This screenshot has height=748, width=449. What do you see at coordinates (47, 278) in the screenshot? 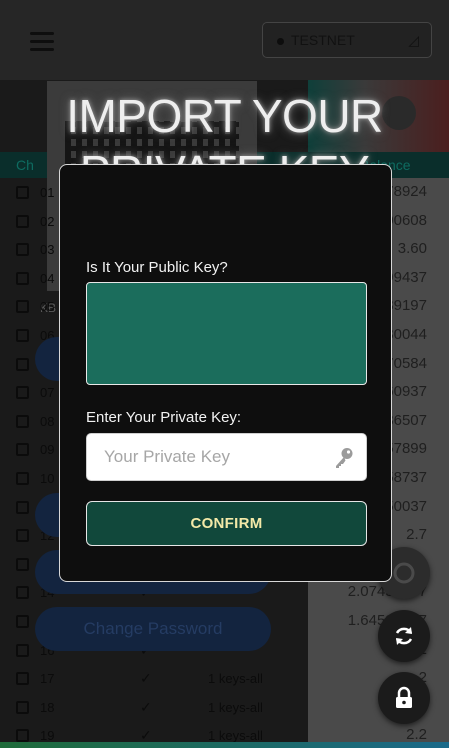
I see `row-index: 04` at bounding box center [47, 278].